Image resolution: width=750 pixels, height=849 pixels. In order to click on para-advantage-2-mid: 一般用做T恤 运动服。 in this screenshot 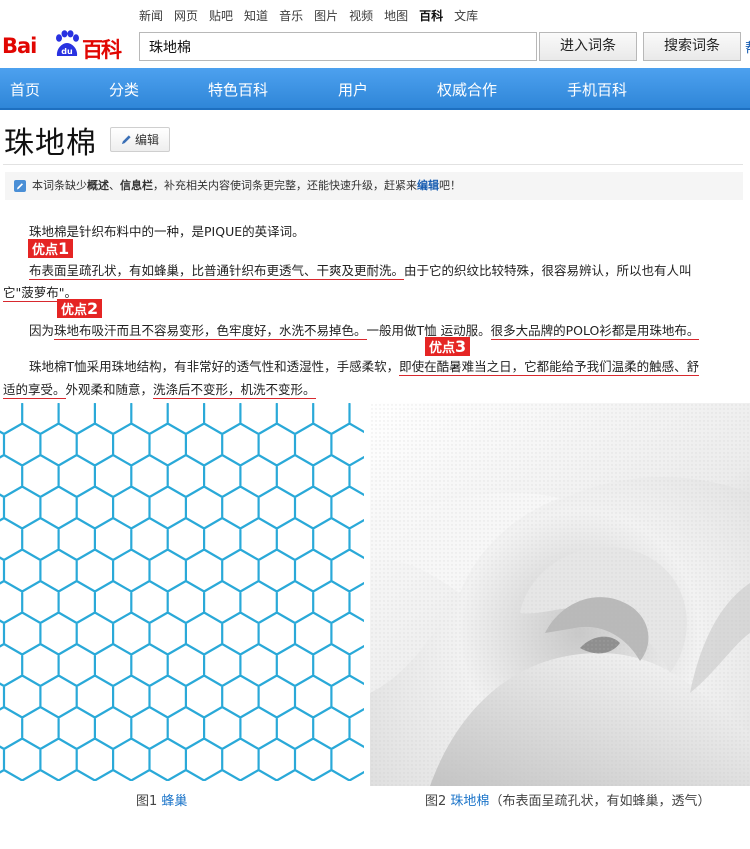, I will do `click(428, 330)`.